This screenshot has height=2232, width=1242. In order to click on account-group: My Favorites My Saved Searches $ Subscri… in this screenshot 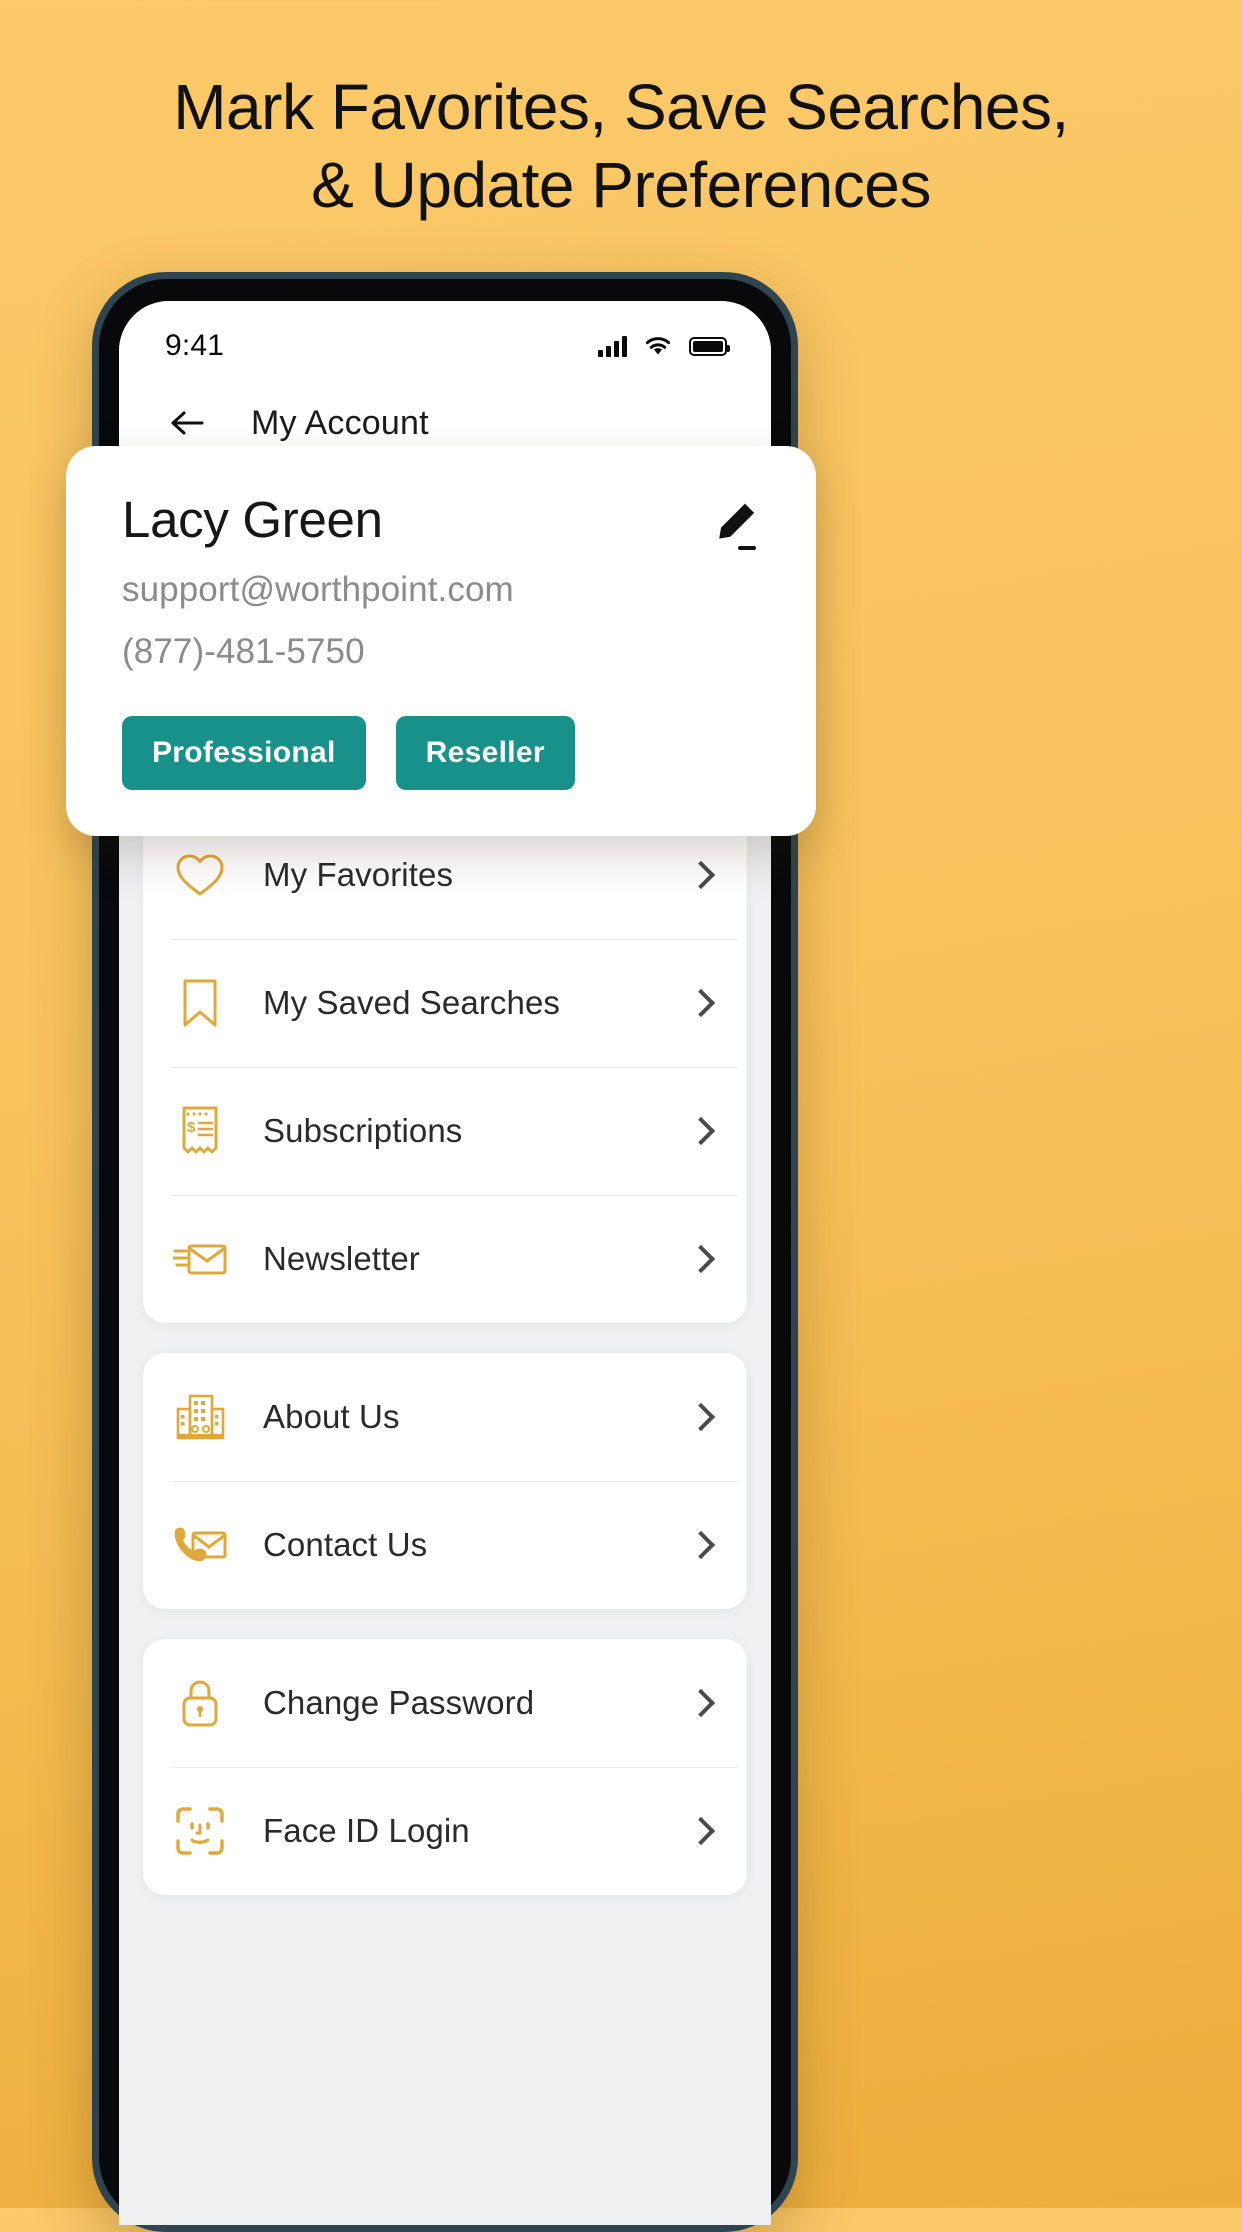, I will do `click(445, 1067)`.